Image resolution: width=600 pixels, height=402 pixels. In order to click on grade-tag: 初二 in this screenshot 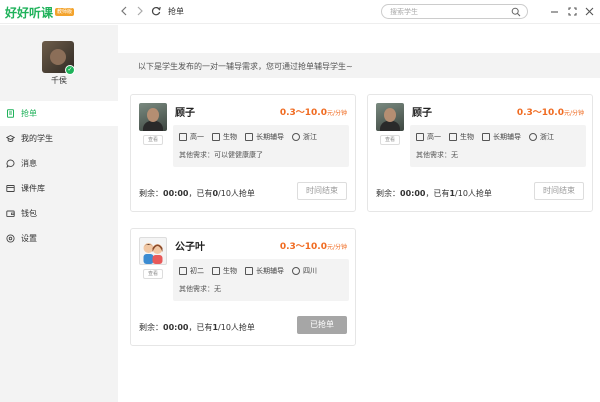, I will do `click(191, 271)`.